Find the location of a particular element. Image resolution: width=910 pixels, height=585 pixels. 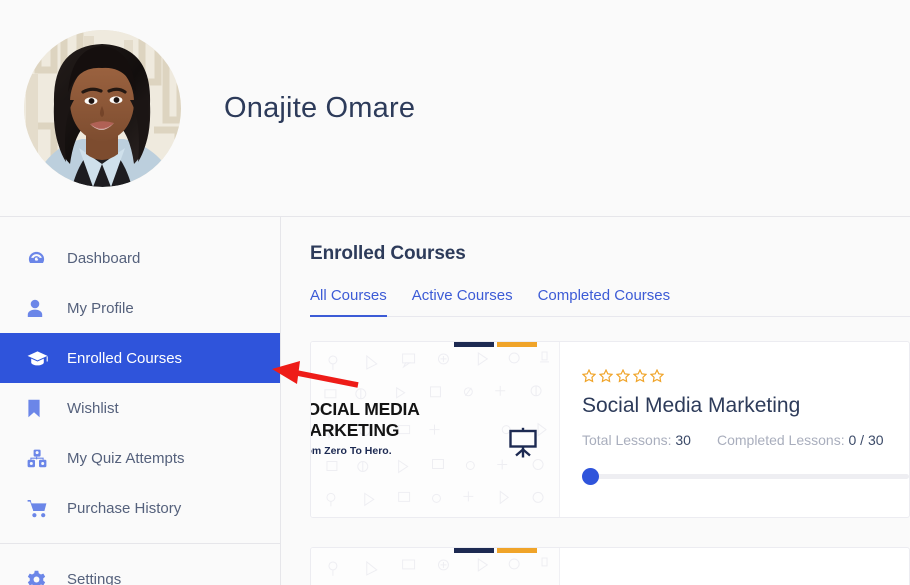

sidebar-item-label: Purchase History is located at coordinates (124, 508).